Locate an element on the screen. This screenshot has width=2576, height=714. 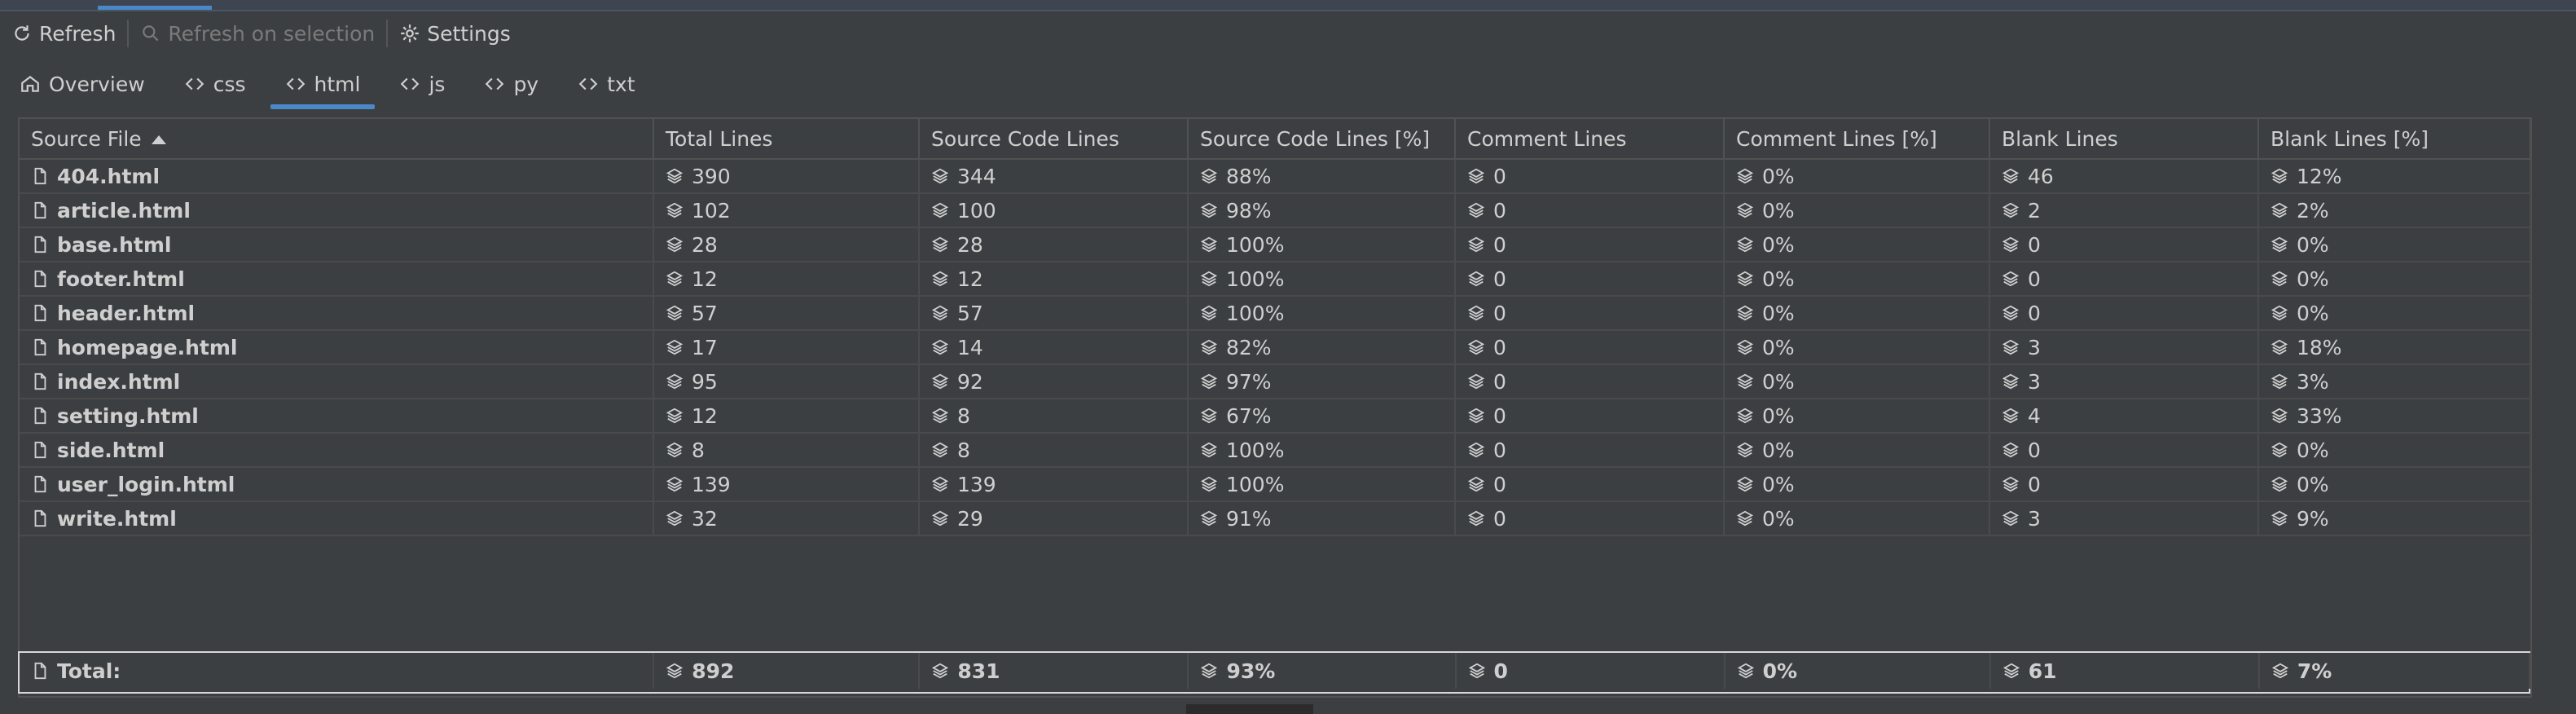
column-header-source-code-lines-percent: Source Code Lines [%] is located at coordinates (1322, 140).